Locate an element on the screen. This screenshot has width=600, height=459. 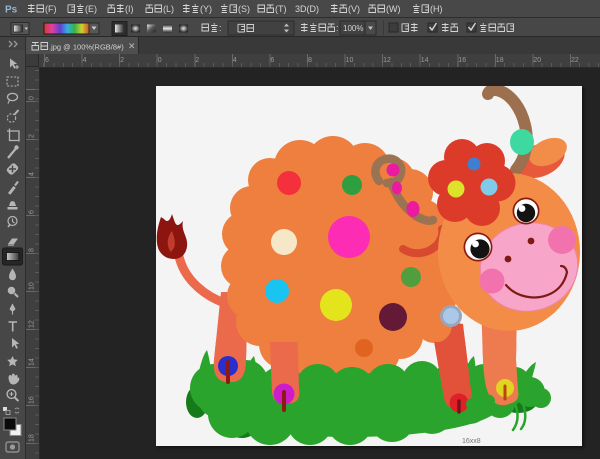
svg-text: (Y) is located at coordinates (206, 9).